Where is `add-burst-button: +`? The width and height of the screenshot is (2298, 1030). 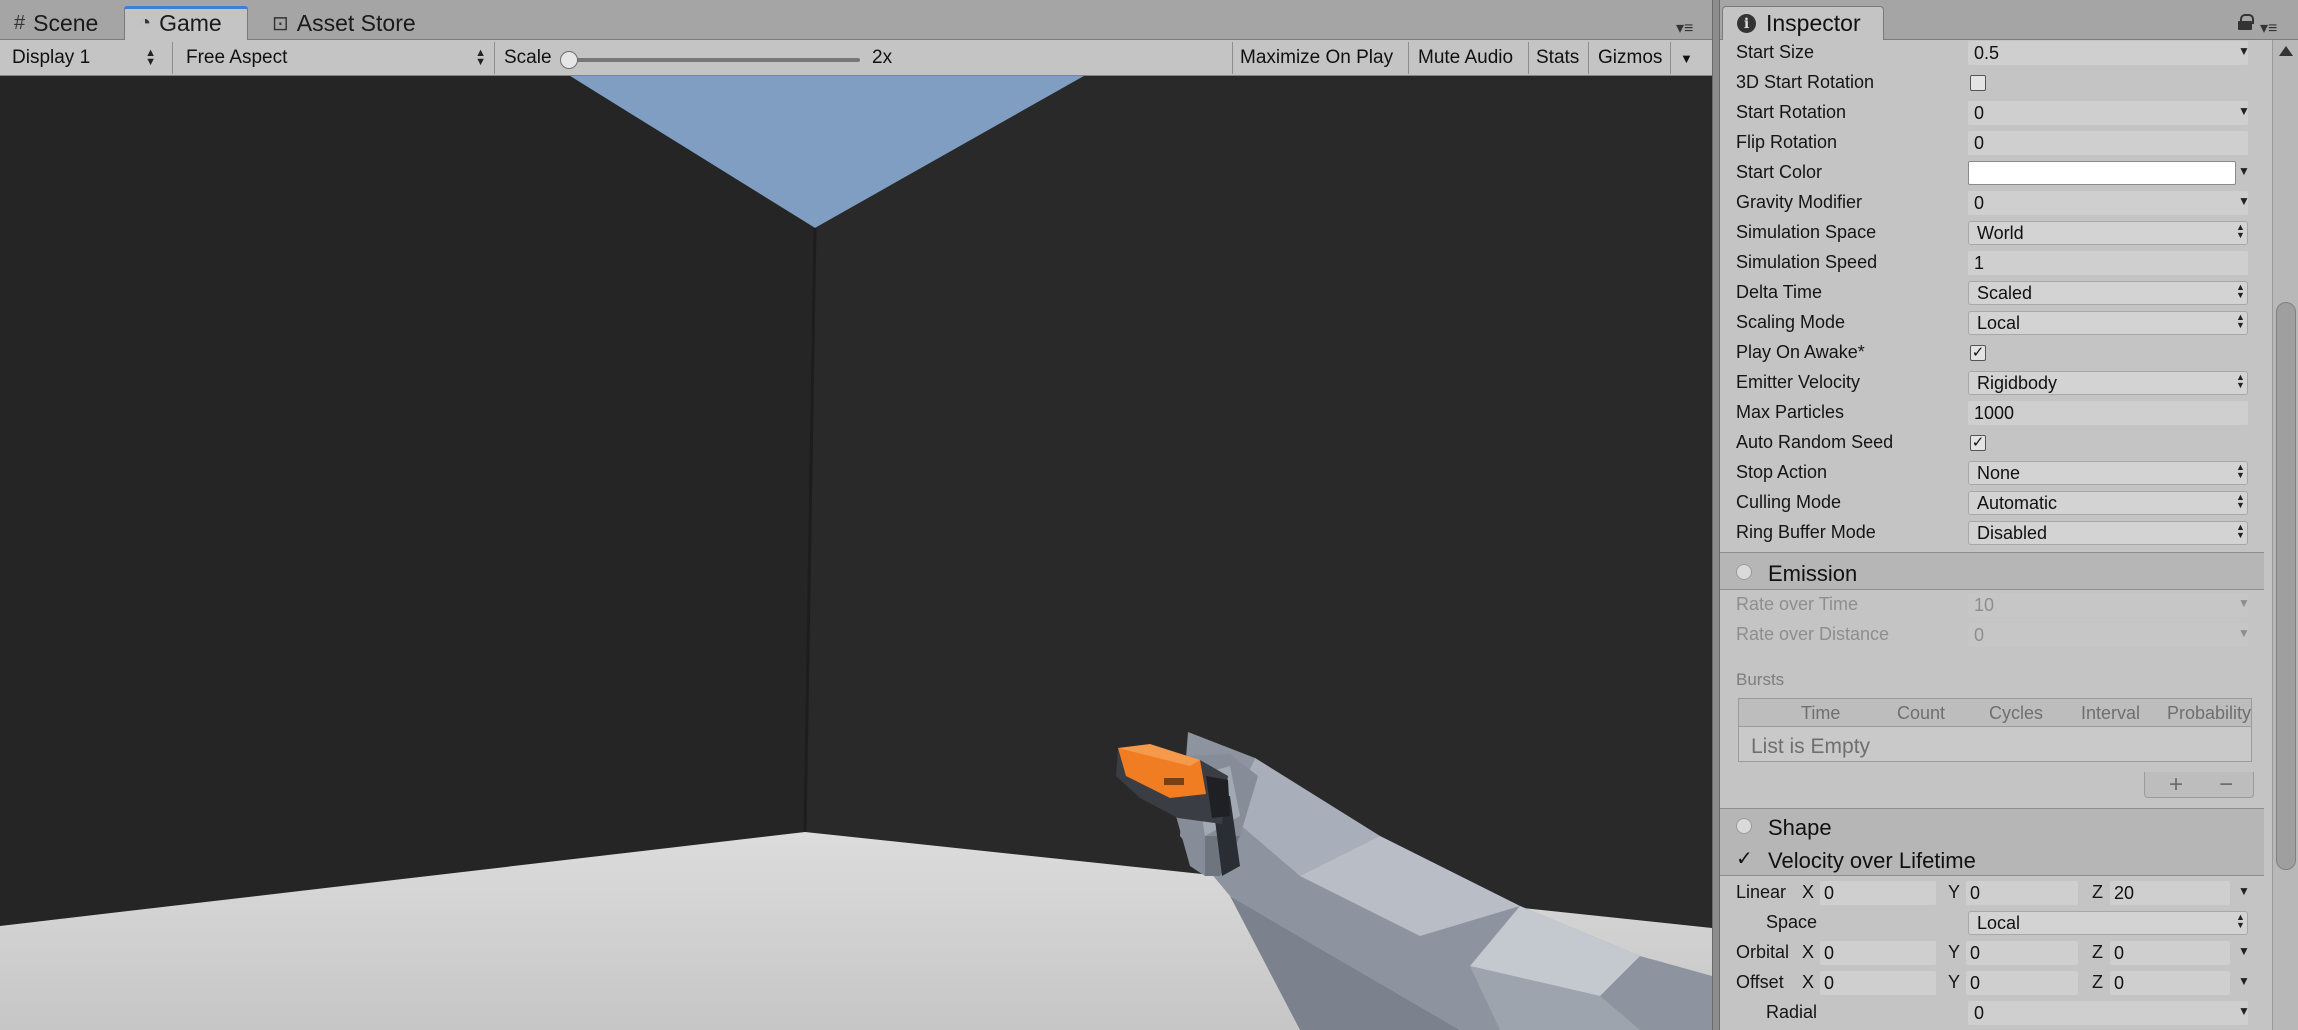 add-burst-button: + is located at coordinates (2176, 785).